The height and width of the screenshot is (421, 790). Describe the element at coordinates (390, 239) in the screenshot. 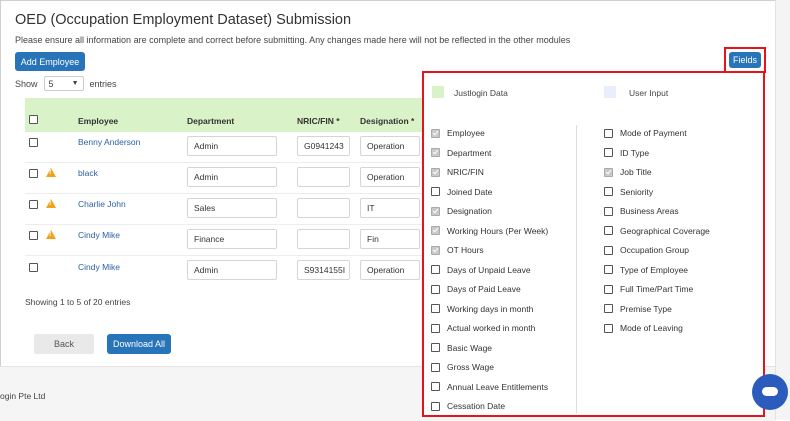

I see `designation-input: Fin` at that location.